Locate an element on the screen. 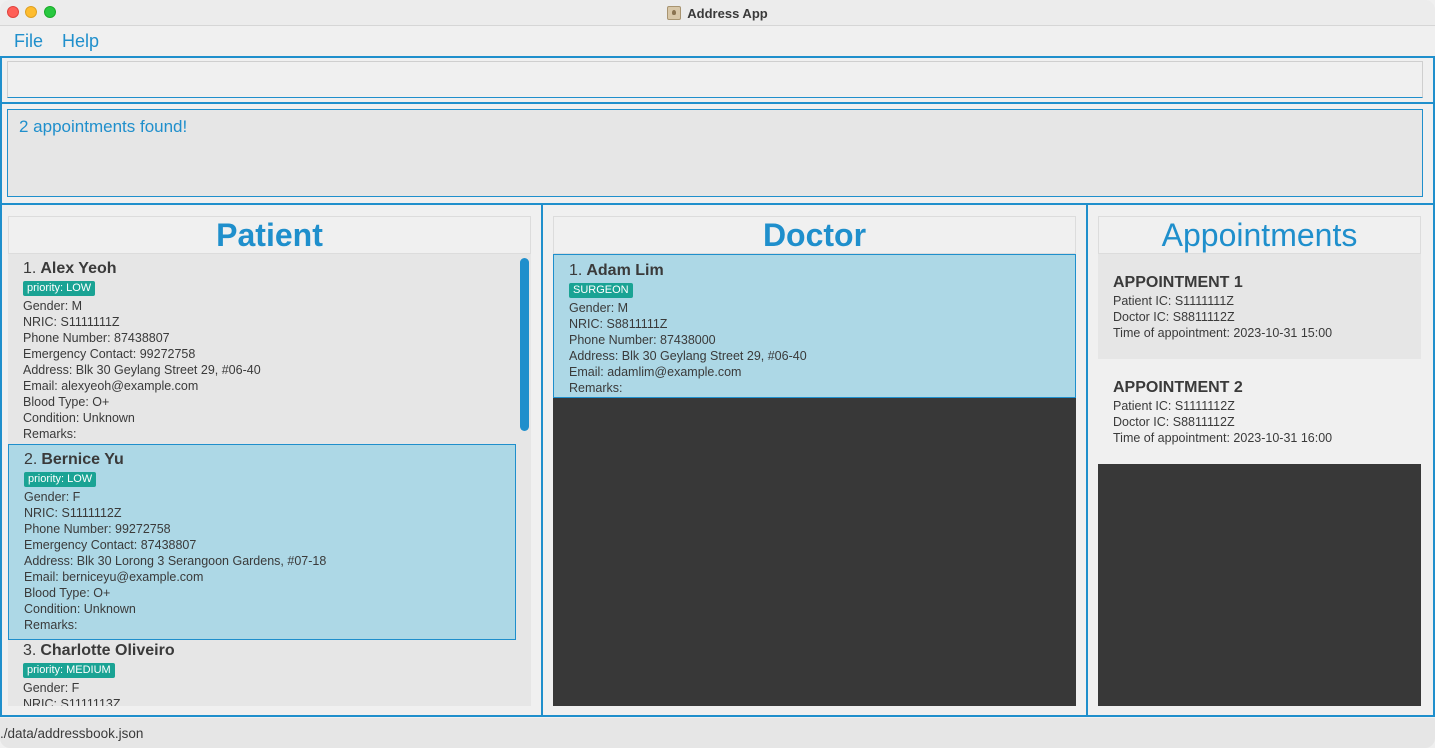  patient-name: Charlotte Oliveiro is located at coordinates (107, 650).